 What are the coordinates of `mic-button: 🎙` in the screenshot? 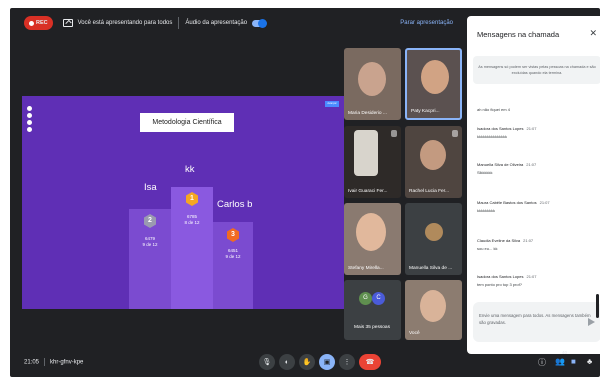 It's located at (267, 362).